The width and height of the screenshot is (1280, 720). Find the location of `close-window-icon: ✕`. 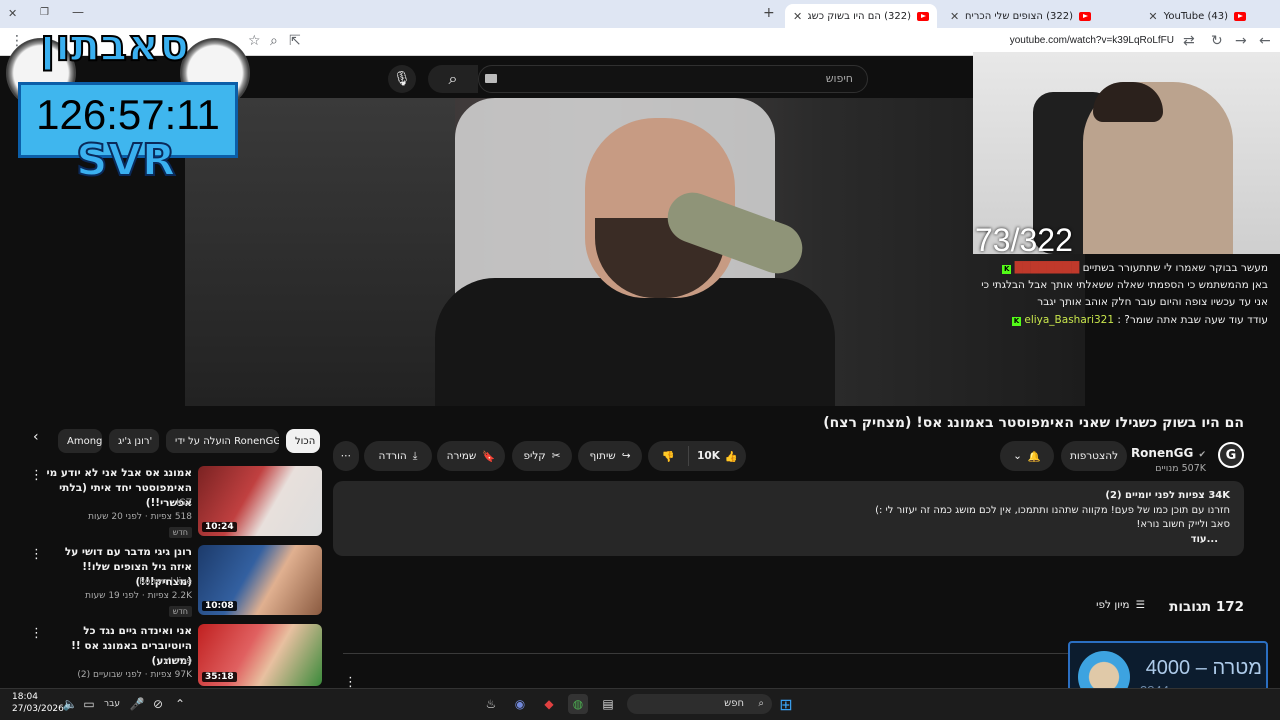

close-window-icon: ✕ is located at coordinates (12, 13).